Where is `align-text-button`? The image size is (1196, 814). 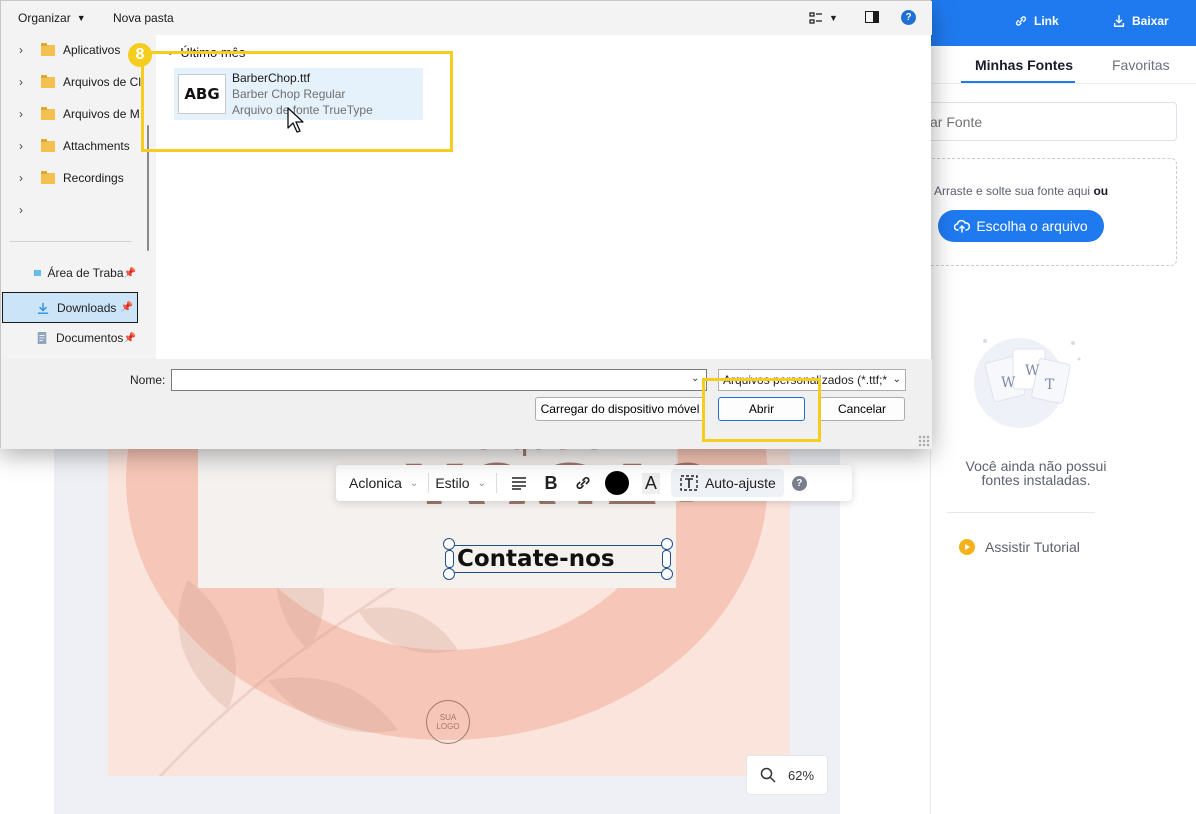 align-text-button is located at coordinates (519, 483).